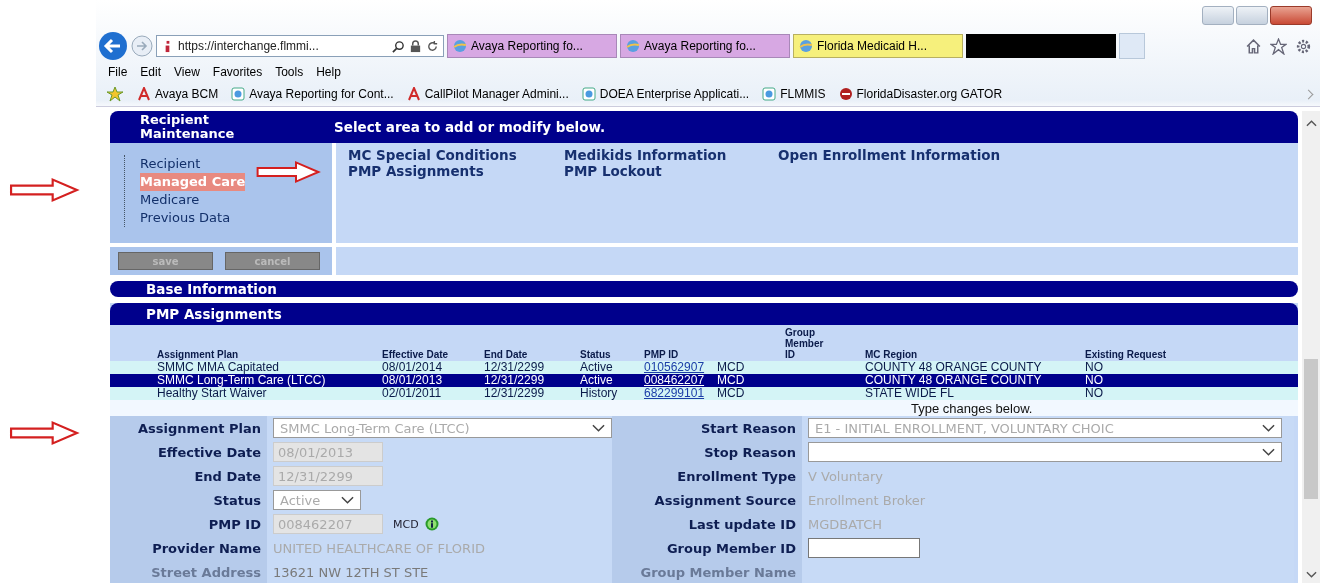  I want to click on area-link: PMP Assignments, so click(456, 171).